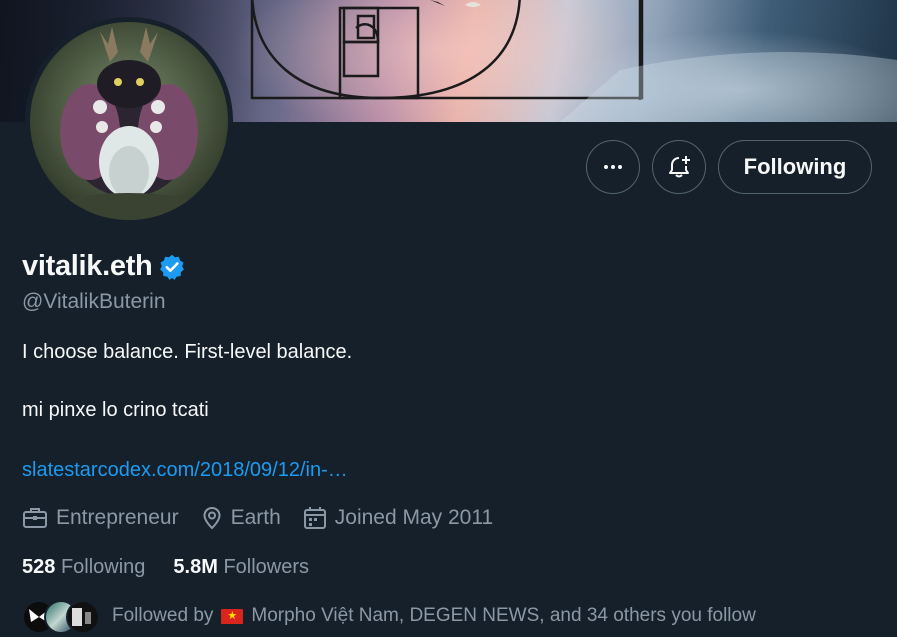 This screenshot has width=897, height=637. I want to click on join-date-text: Joined May 2011, so click(414, 517).